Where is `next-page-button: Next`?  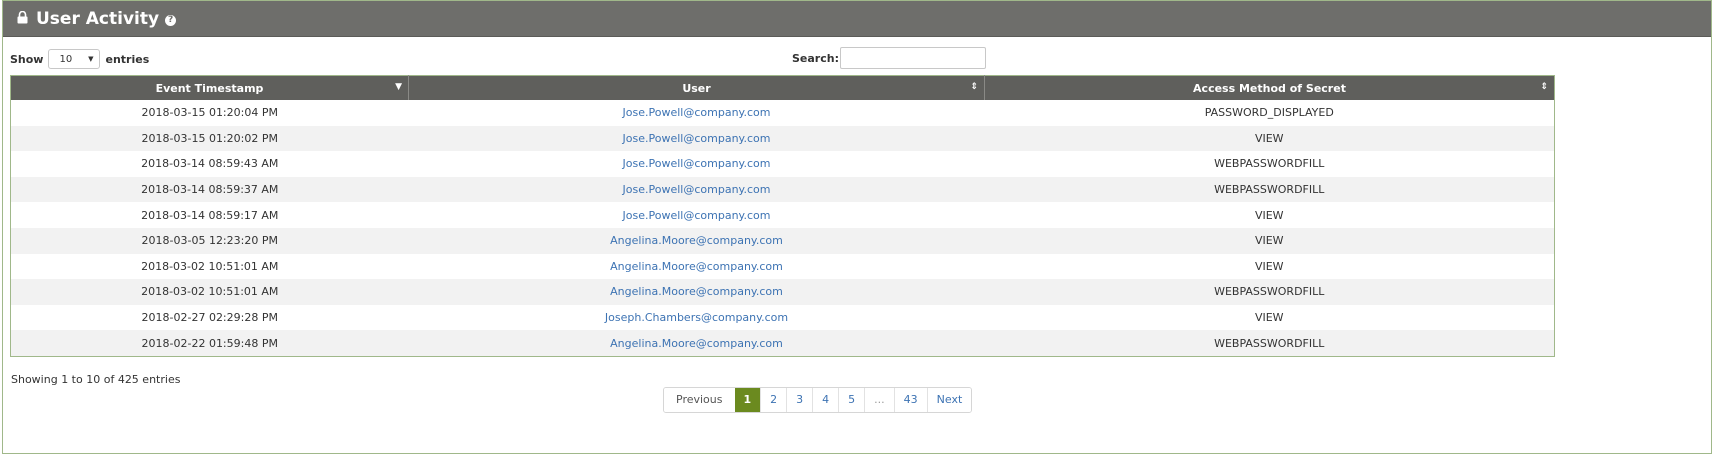 next-page-button: Next is located at coordinates (949, 400).